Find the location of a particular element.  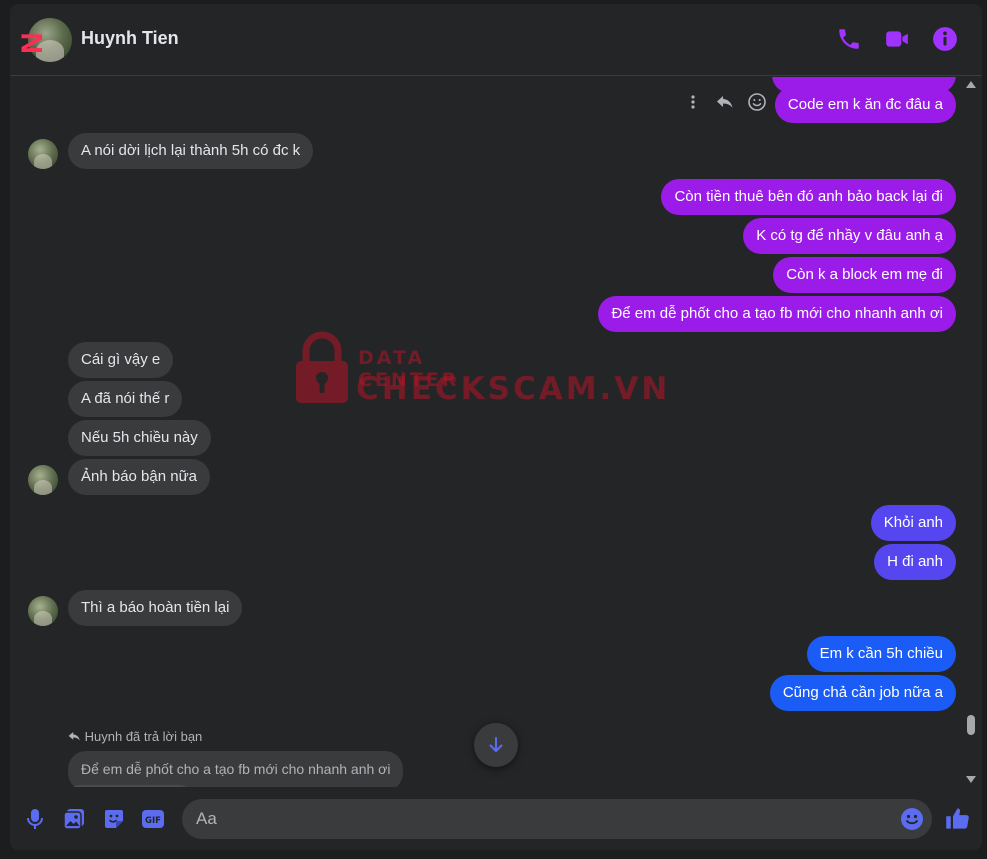

gif-icon: GIF is located at coordinates (154, 820).